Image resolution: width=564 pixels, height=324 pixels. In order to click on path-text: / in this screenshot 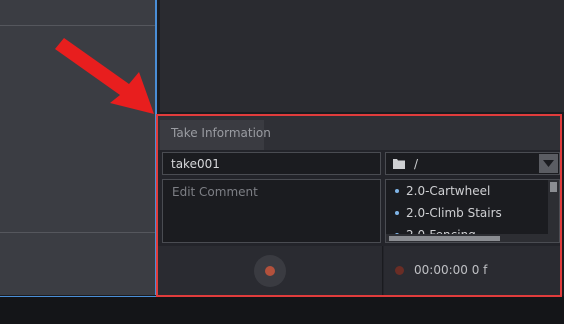, I will do `click(416, 164)`.